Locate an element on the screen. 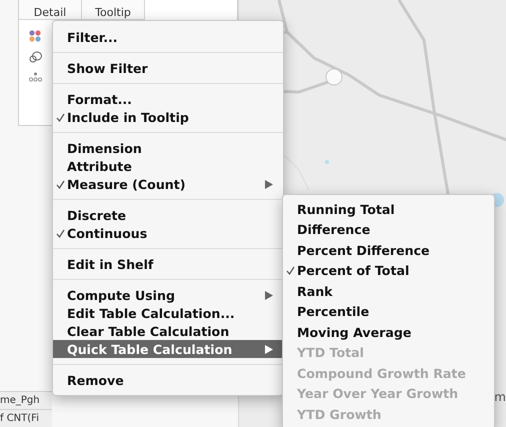  lasso-icon is located at coordinates (35, 57).